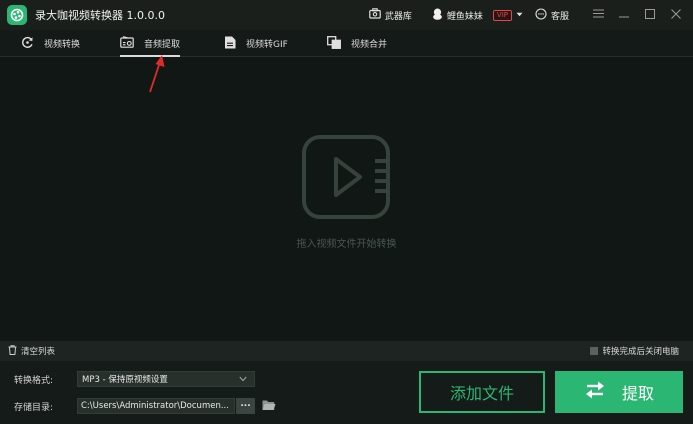 This screenshot has height=424, width=693. I want to click on vip-badge: VIP, so click(502, 15).